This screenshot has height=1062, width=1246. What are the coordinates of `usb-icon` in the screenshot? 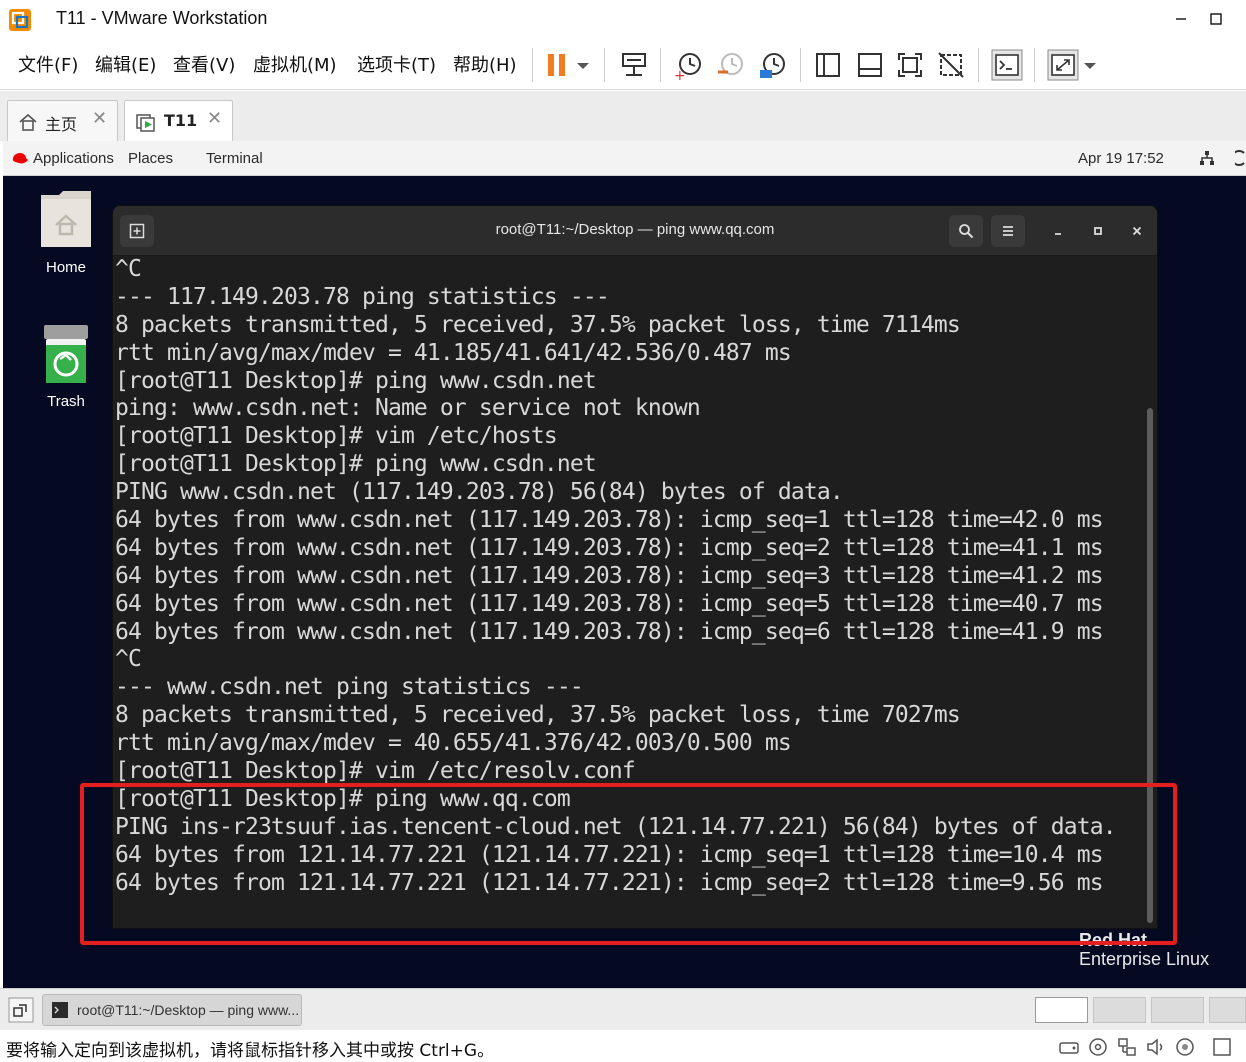 It's located at (1185, 1047).